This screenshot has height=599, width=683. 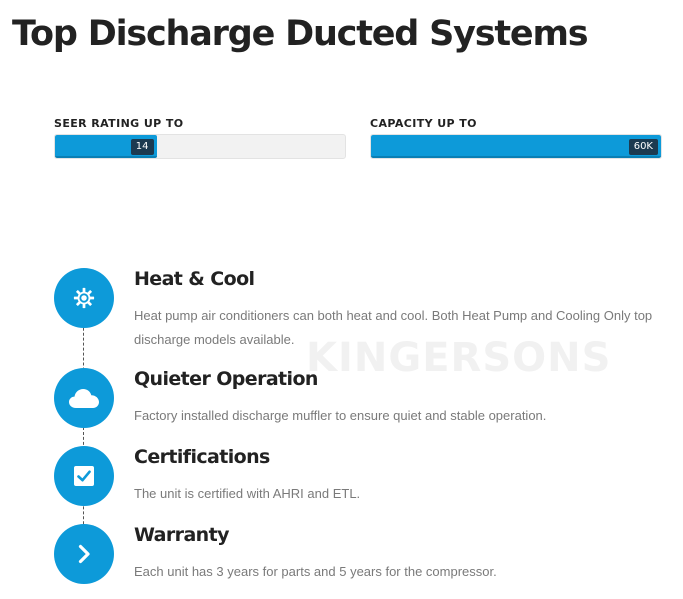 I want to click on capacity-fill: 60K, so click(x=516, y=146).